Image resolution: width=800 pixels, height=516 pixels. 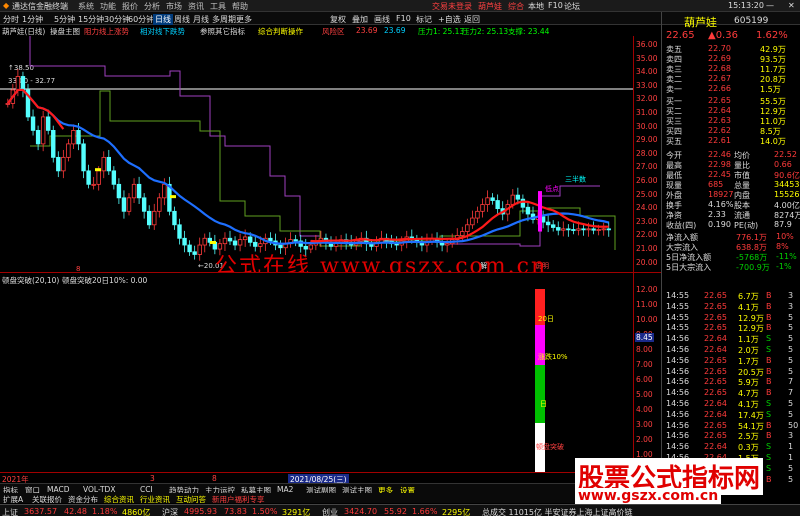 What do you see at coordinates (647, 194) in the screenshot?
I see `price-axis-label: 25.00` at bounding box center [647, 194].